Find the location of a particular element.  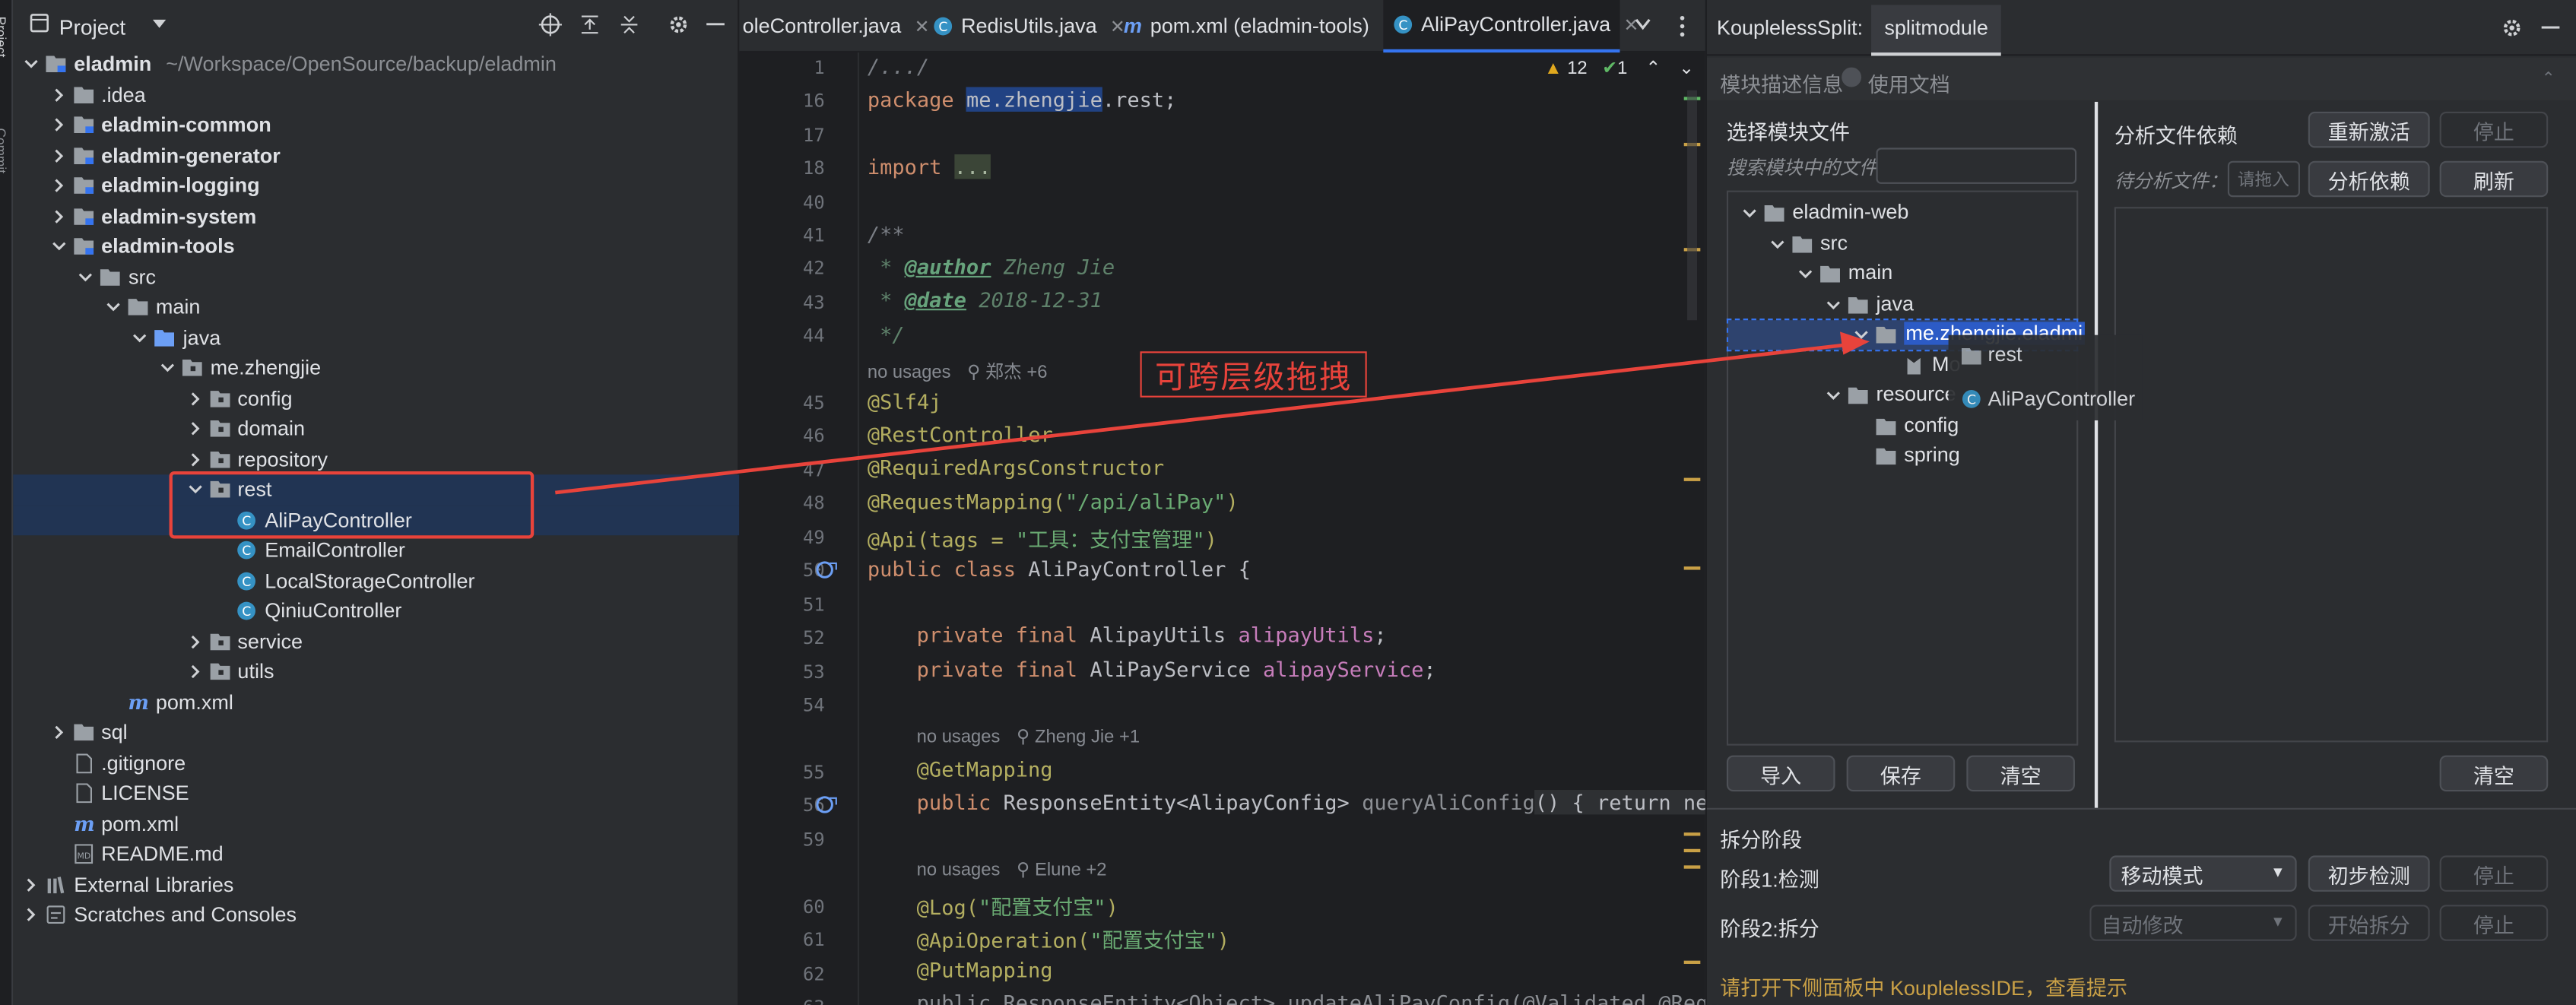

drag-arrow is located at coordinates (1212, 413).